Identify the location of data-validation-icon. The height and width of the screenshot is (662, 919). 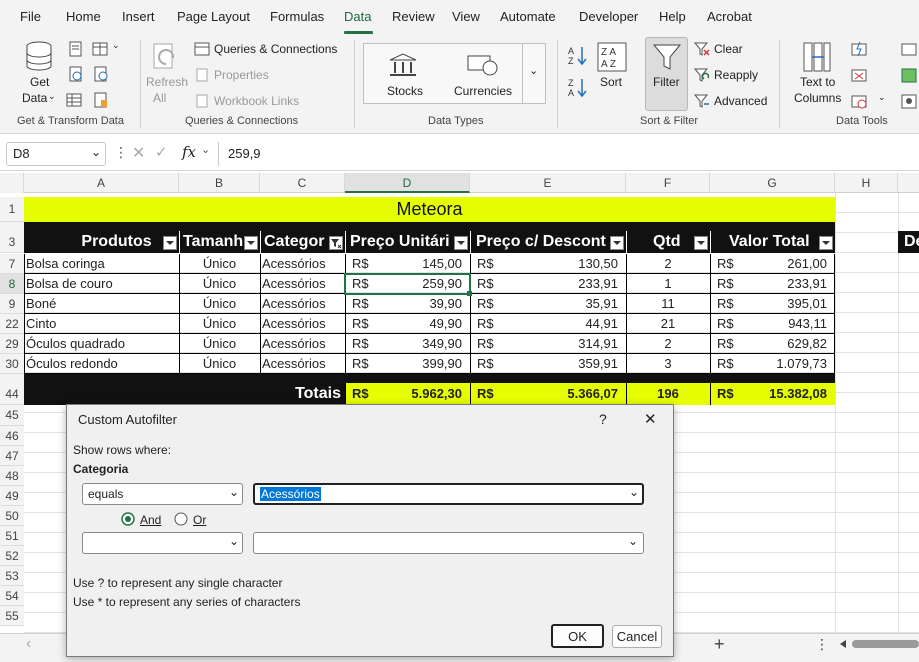
(859, 101).